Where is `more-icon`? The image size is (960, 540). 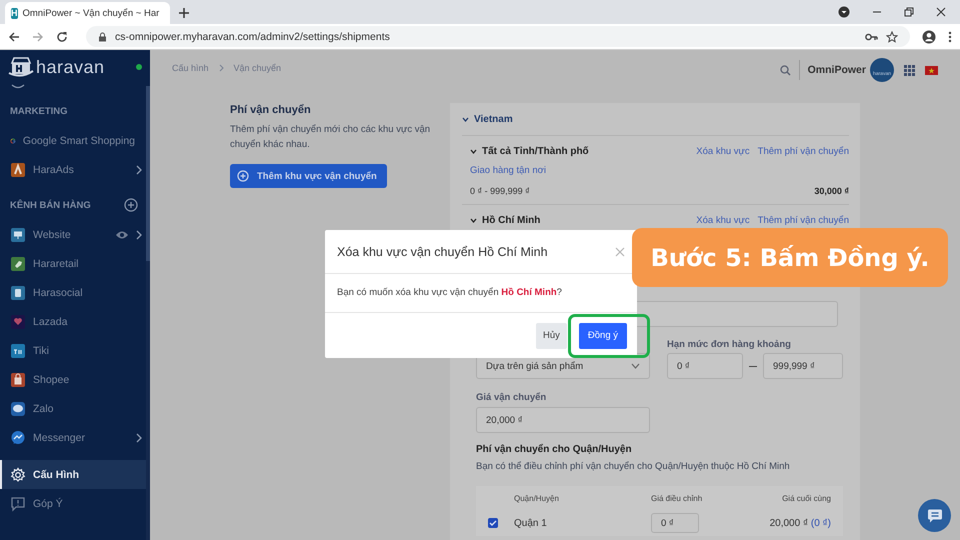
more-icon is located at coordinates (950, 36).